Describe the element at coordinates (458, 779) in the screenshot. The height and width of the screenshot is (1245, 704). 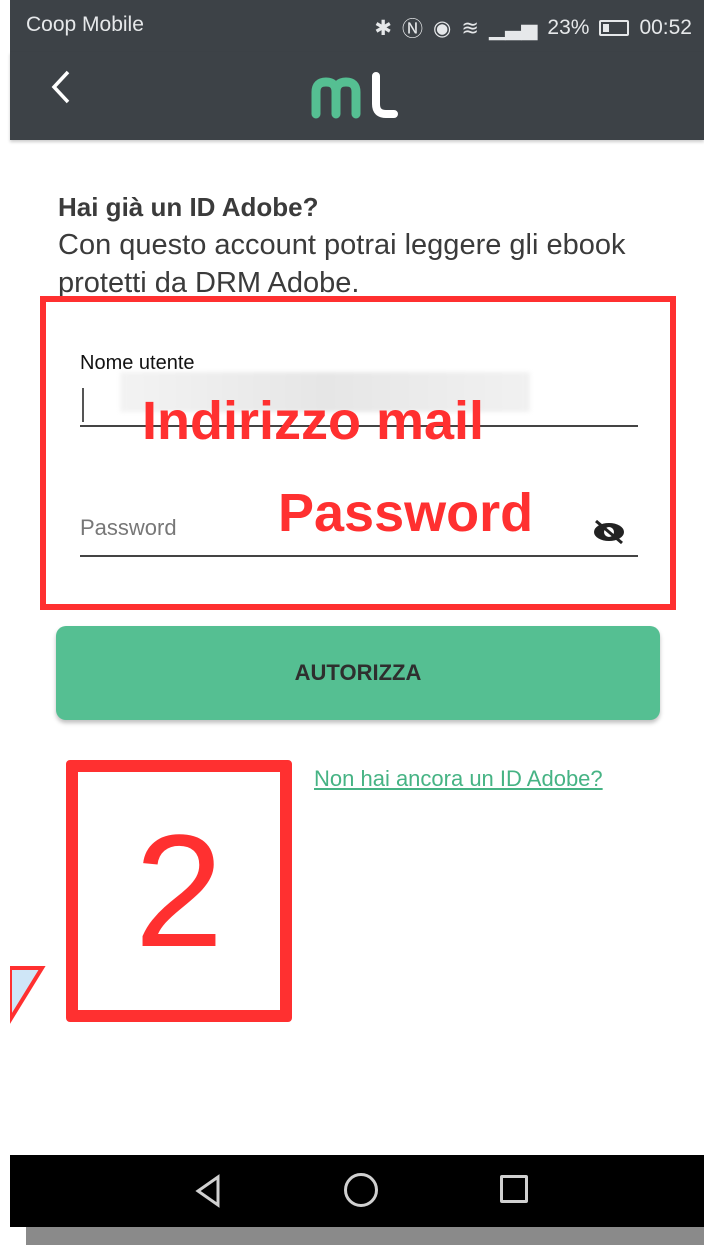
I see `signup-link: Non hai ancora un ID Adobe?` at that location.